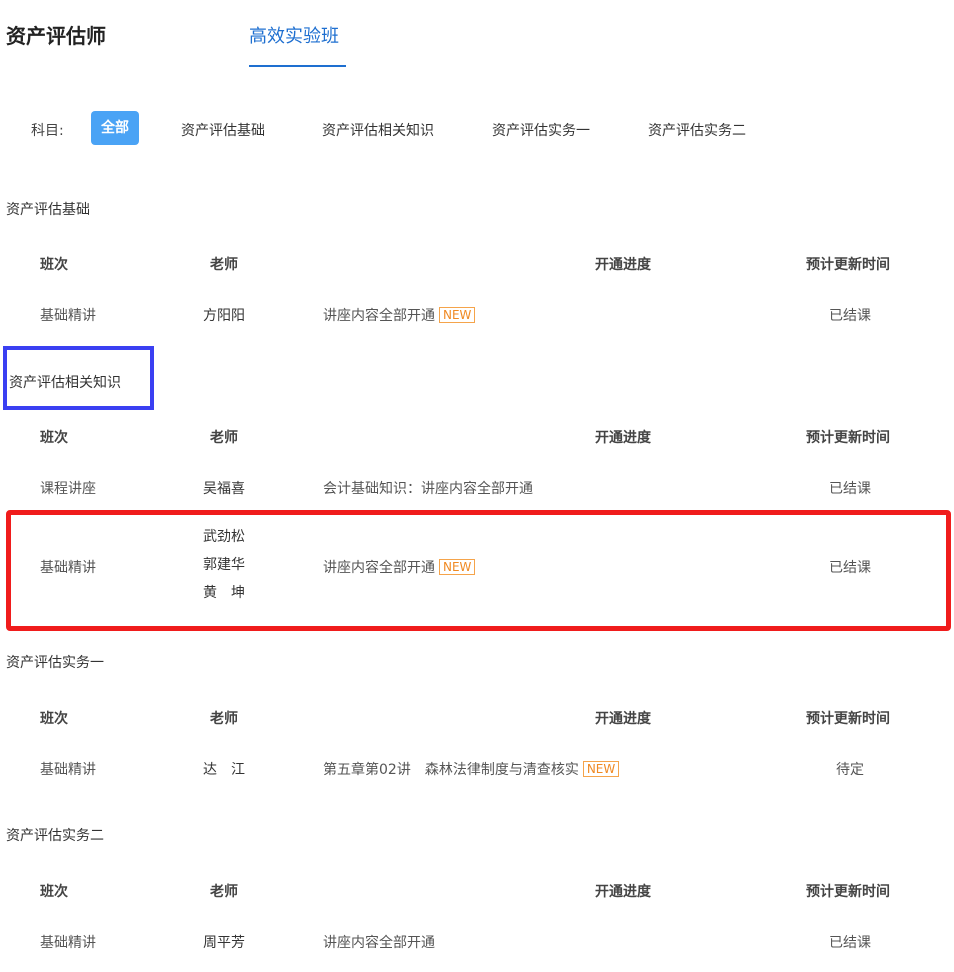  I want to click on subject-filter-all: 全部, so click(115, 128).